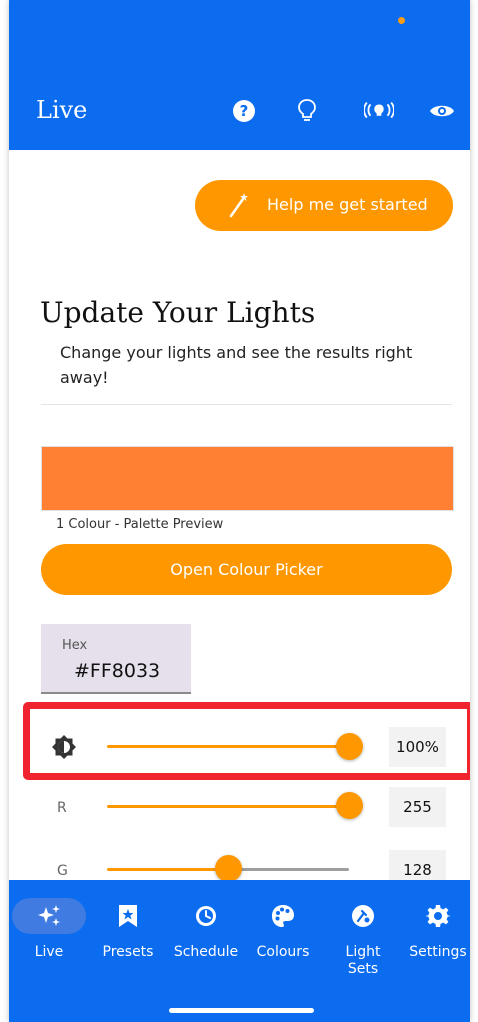 The image size is (478, 1022). I want to click on red-slider-row: R 255, so click(239, 809).